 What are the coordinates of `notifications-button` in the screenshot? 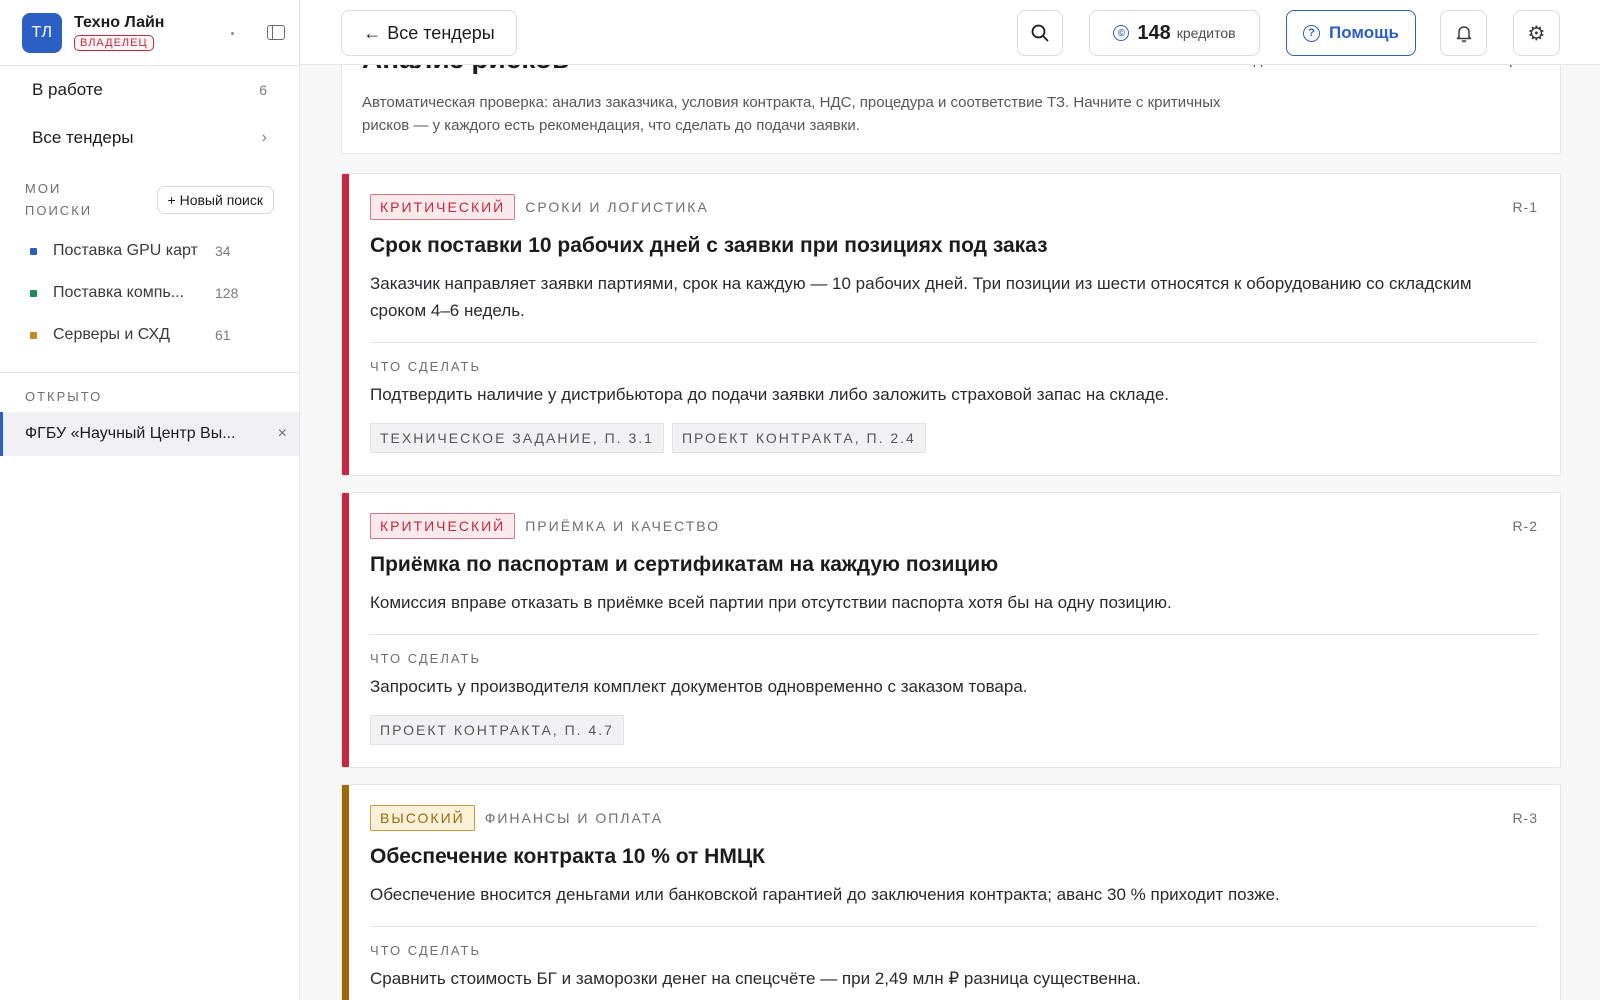 It's located at (1463, 33).